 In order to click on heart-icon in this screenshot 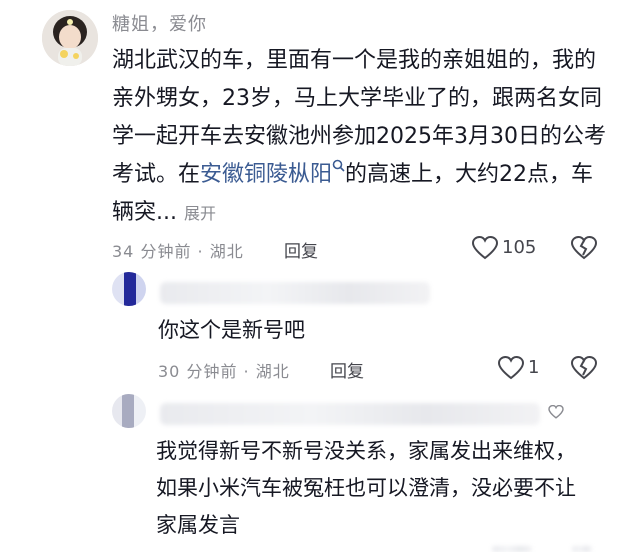, I will do `click(556, 413)`.